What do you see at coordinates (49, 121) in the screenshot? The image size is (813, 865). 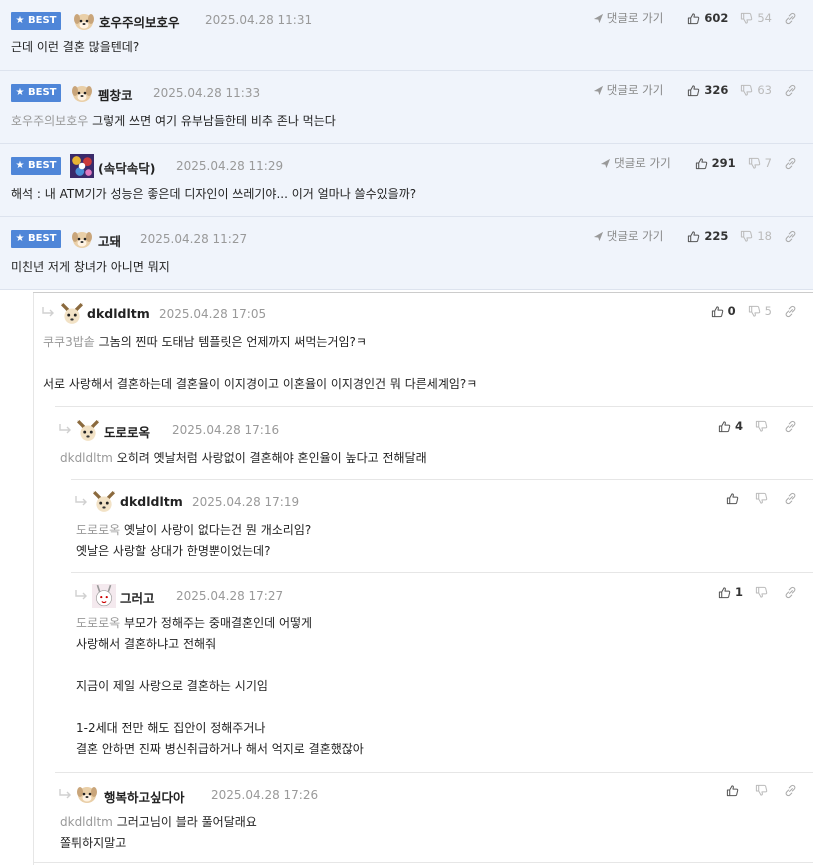 I see `mention-nickname: 호우주의보호우` at bounding box center [49, 121].